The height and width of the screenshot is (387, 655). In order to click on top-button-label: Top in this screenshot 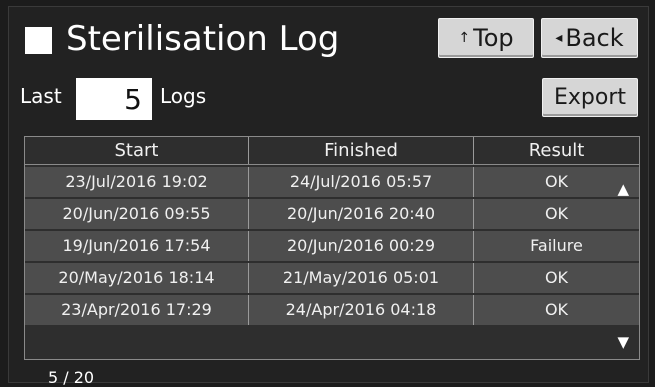, I will do `click(493, 38)`.